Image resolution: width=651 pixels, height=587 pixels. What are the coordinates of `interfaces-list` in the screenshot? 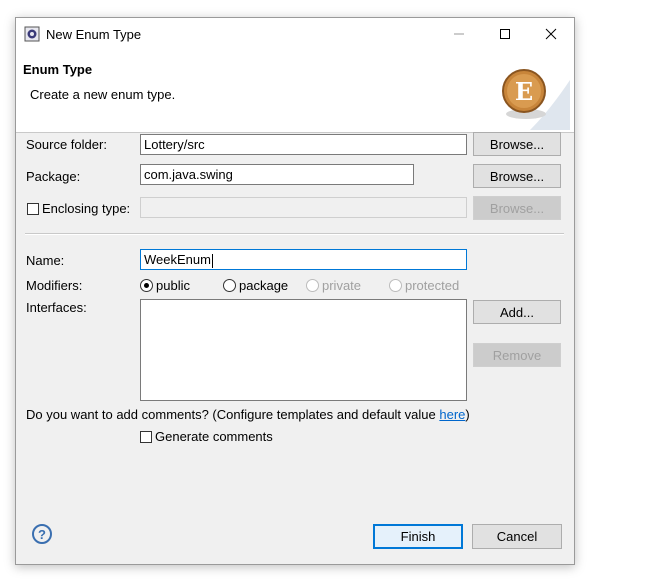 It's located at (303, 350).